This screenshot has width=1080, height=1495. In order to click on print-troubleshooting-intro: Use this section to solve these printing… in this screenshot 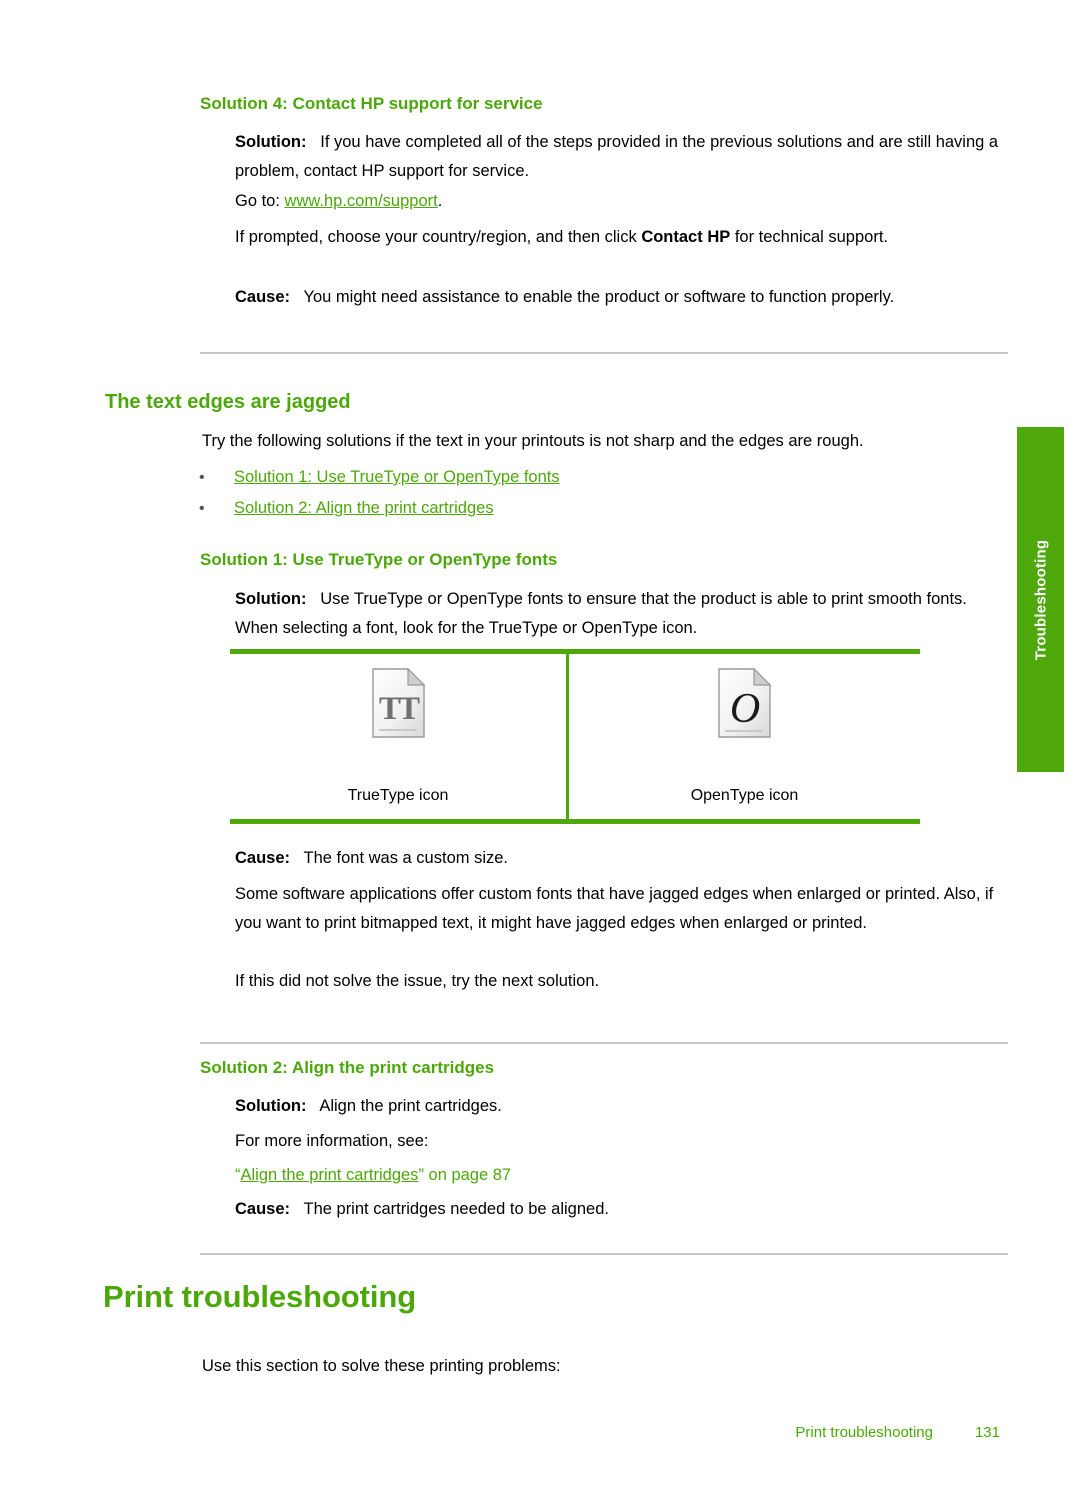, I will do `click(381, 1366)`.